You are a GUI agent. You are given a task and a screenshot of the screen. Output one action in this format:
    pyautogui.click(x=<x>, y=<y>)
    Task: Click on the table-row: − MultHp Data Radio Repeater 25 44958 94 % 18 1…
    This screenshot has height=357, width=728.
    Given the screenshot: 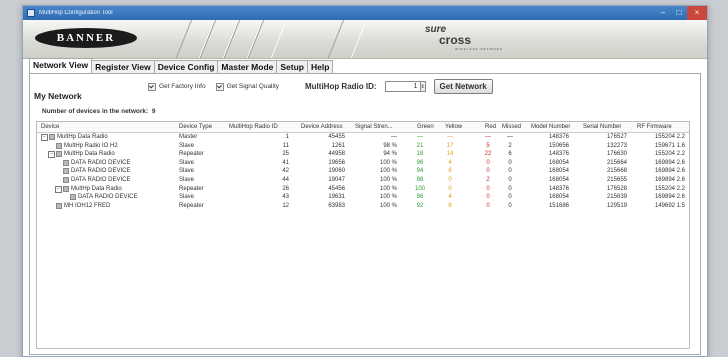 What is the action you would take?
    pyautogui.click(x=363, y=154)
    